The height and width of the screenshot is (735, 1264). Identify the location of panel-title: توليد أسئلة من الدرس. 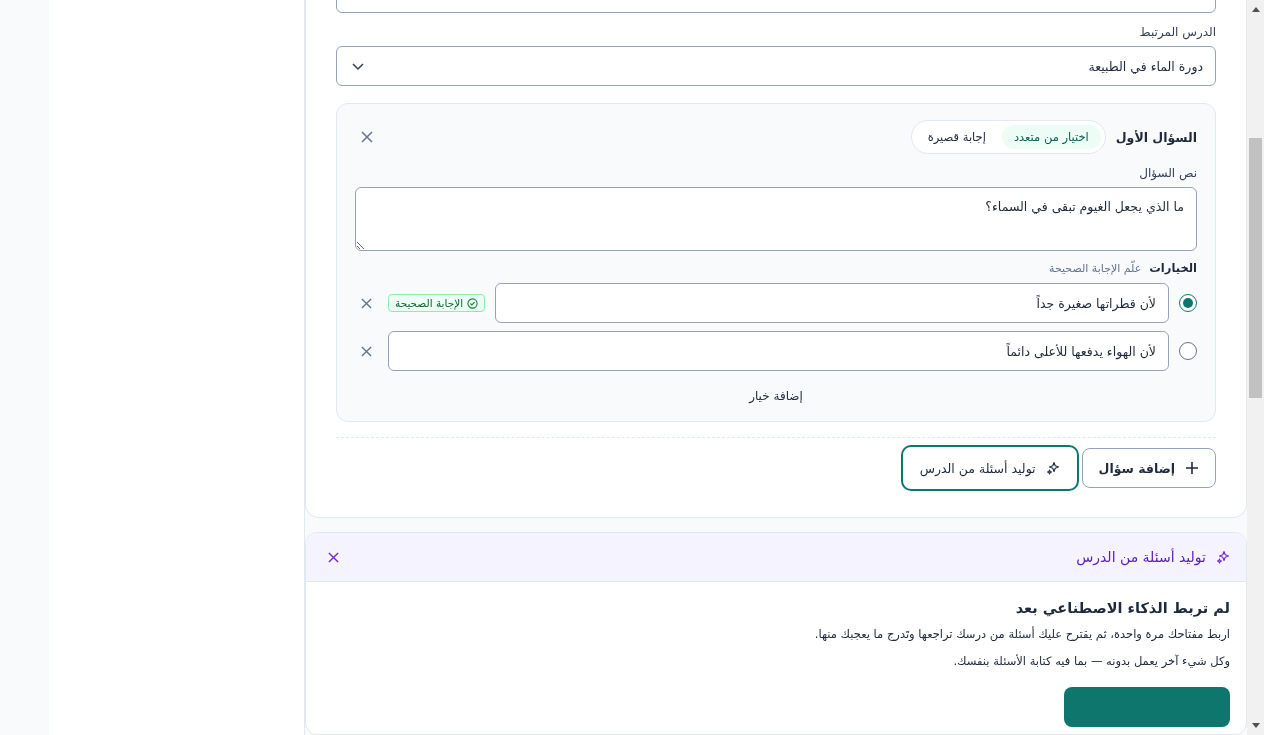
(1141, 557).